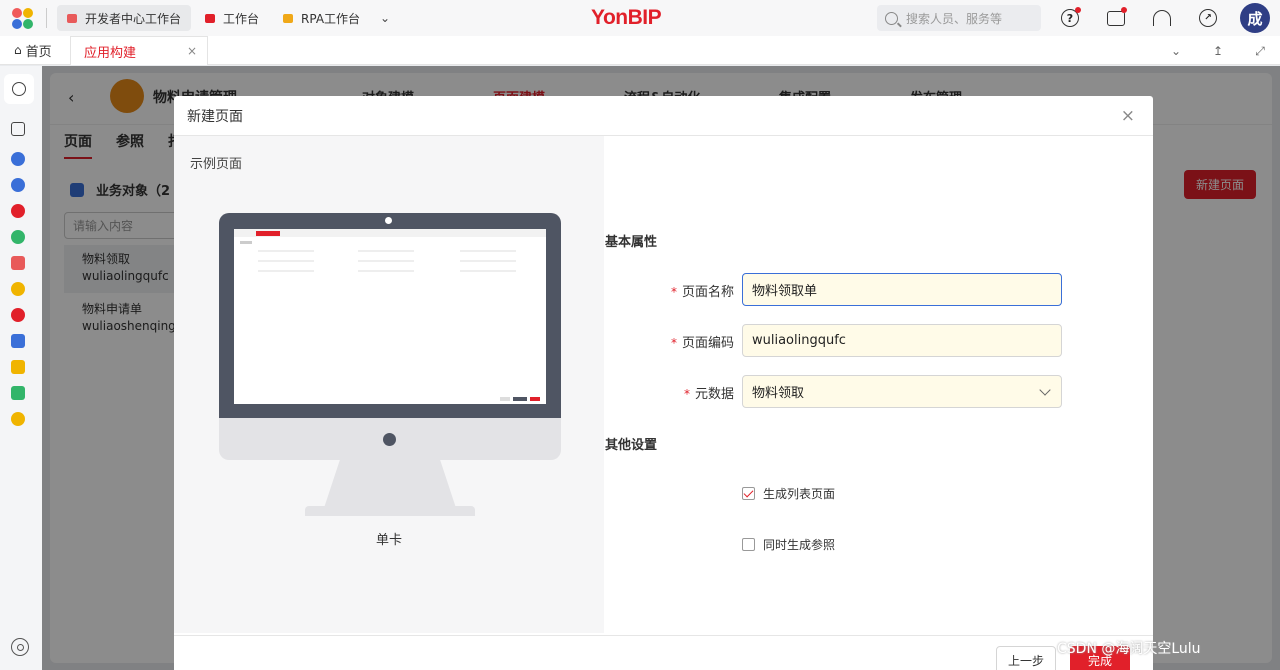  Describe the element at coordinates (663, 116) in the screenshot. I see `dialog-header: 新建页面 ×` at that location.